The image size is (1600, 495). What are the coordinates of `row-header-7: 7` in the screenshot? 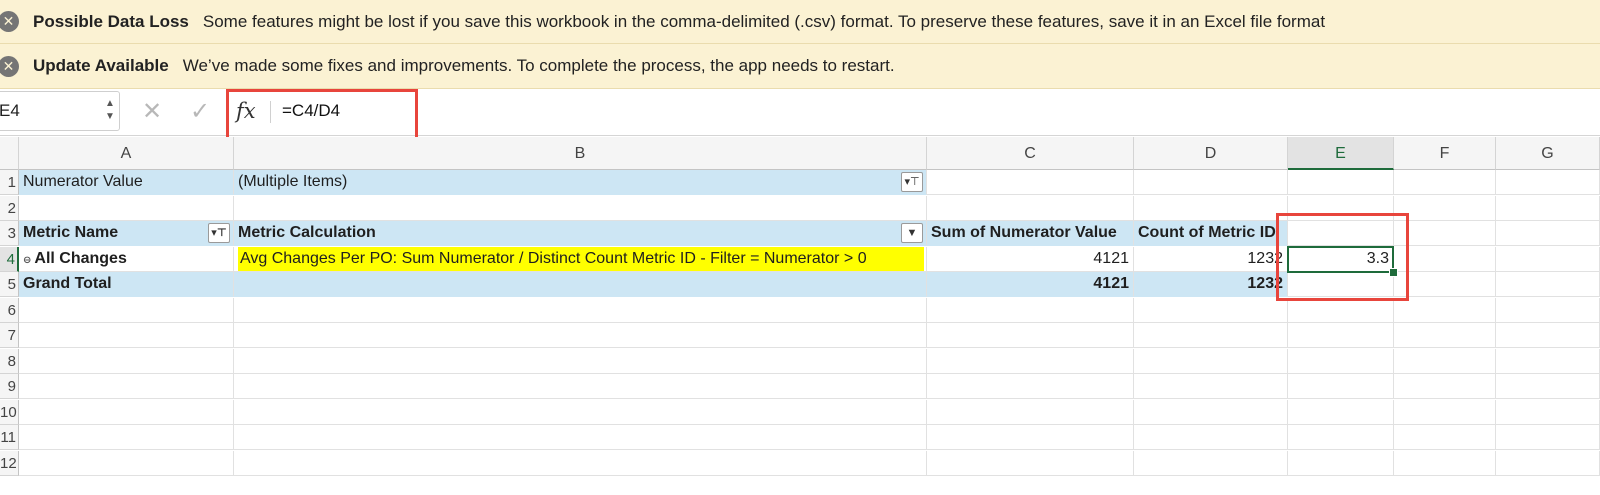 It's located at (9, 335).